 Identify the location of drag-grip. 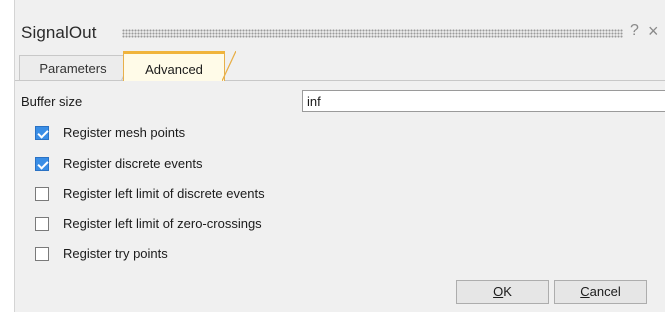
(372, 33).